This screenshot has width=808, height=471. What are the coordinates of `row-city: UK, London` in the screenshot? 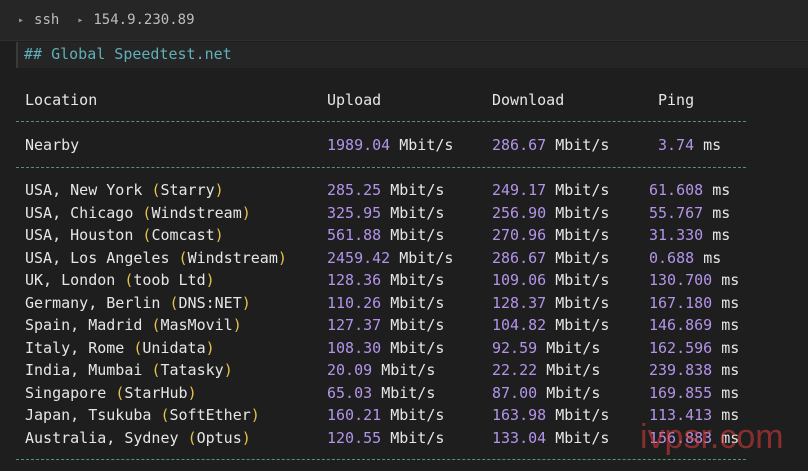 It's located at (75, 280).